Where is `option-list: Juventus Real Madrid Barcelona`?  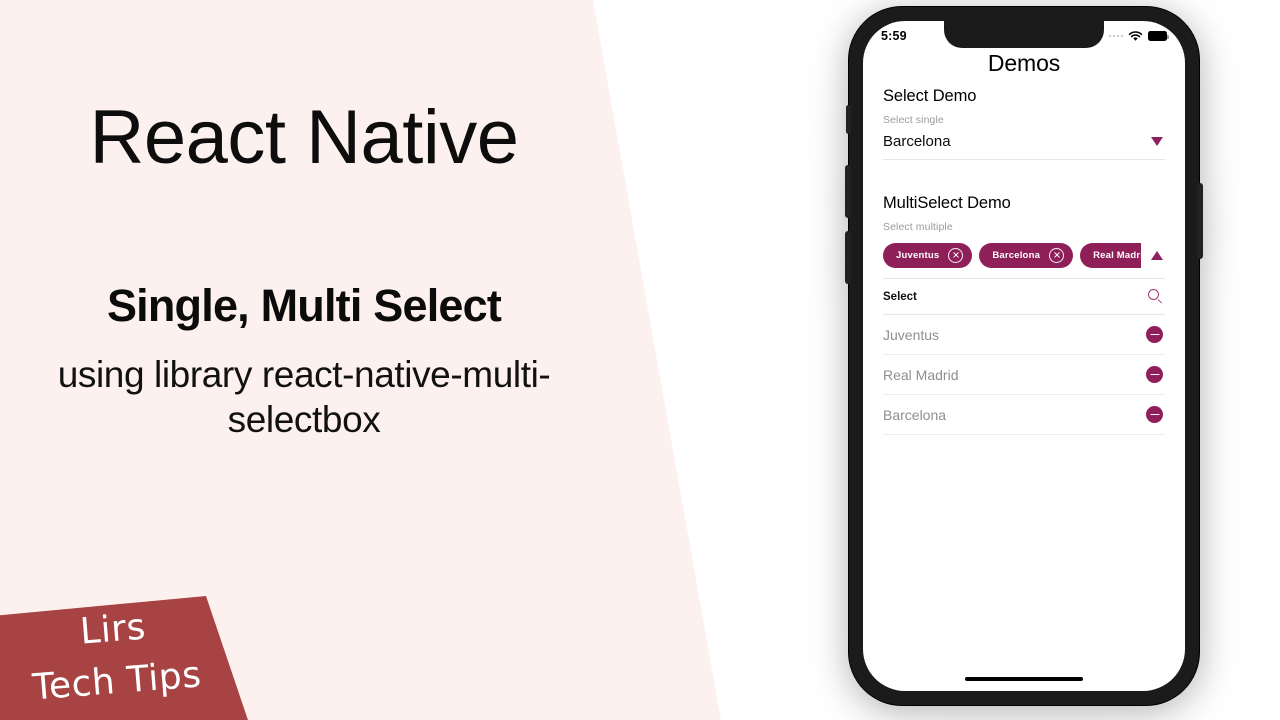 option-list: Juventus Real Madrid Barcelona is located at coordinates (1024, 375).